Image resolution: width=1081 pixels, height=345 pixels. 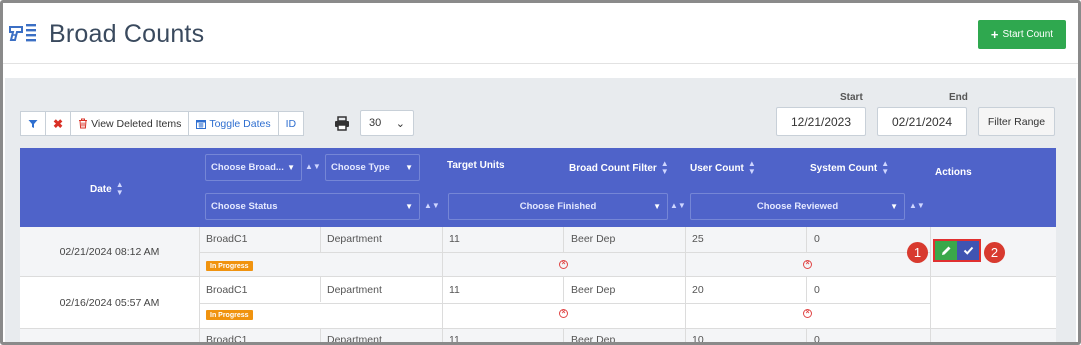 What do you see at coordinates (136, 123) in the screenshot?
I see `view-deleted-label: View Deleted Items` at bounding box center [136, 123].